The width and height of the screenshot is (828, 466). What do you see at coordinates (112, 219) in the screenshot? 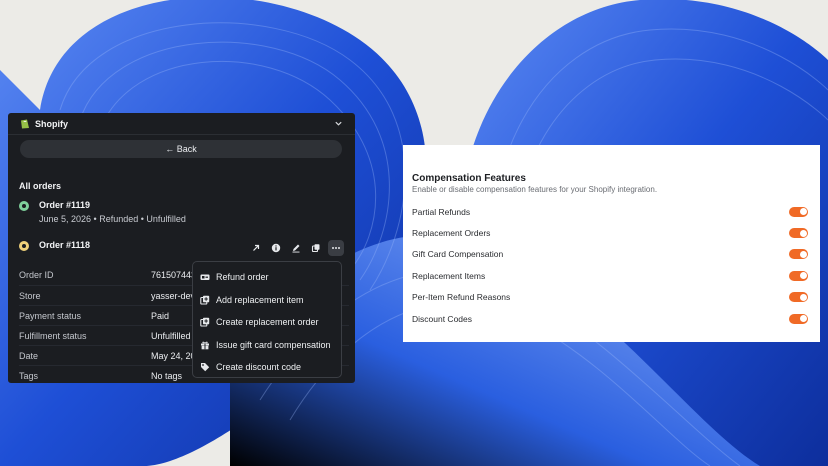
I see `order-meta: June 5, 2026 • Refunded • Unfulfilled` at bounding box center [112, 219].